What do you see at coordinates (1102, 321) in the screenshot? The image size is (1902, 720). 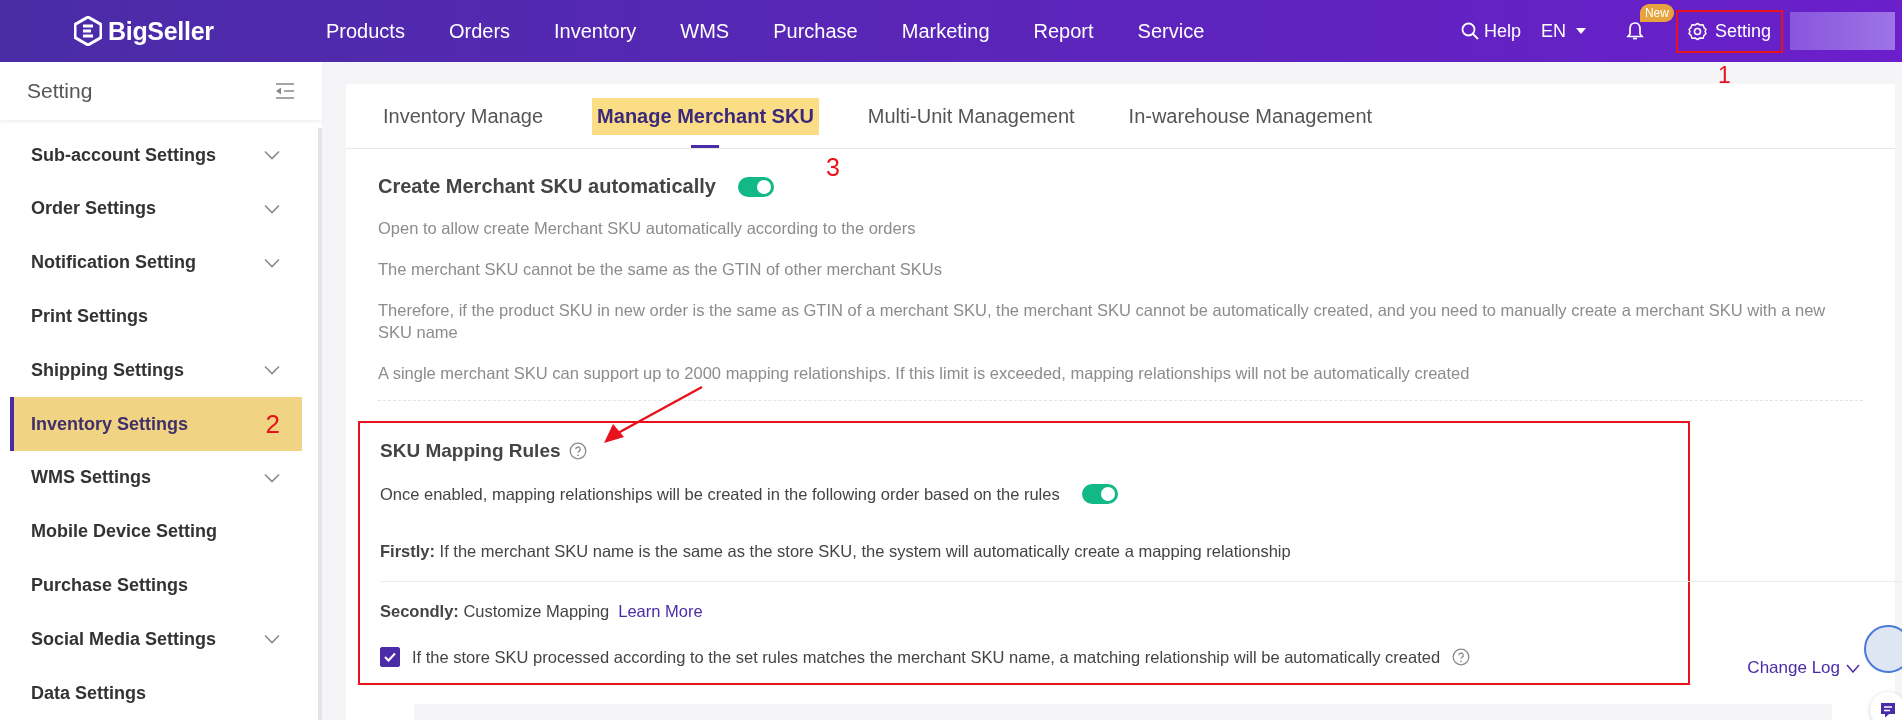 I see `description-text: Therefore, if the product SKU in new order is the same as GTIN of a merchant SKU, the merchant SKU cannot be automatically created, and you need to manually create a merchant SKU with a new SKU name` at bounding box center [1102, 321].